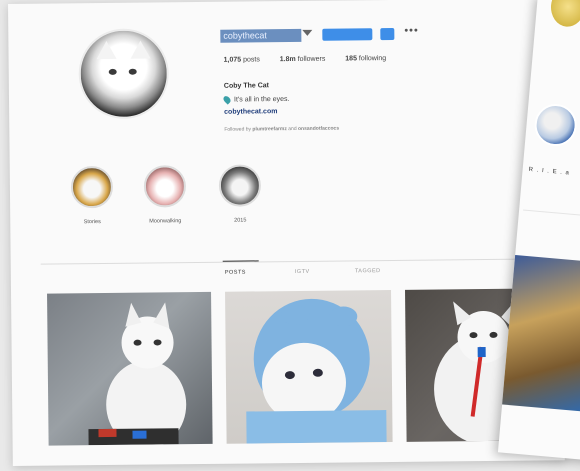 This screenshot has width=580, height=471. Describe the element at coordinates (112, 71) in the screenshot. I see `cat-eye-left` at that location.